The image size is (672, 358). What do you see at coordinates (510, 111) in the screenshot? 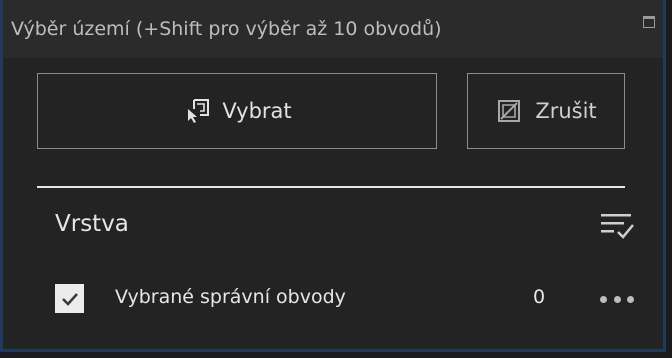
I see `clear-selection-icon` at bounding box center [510, 111].